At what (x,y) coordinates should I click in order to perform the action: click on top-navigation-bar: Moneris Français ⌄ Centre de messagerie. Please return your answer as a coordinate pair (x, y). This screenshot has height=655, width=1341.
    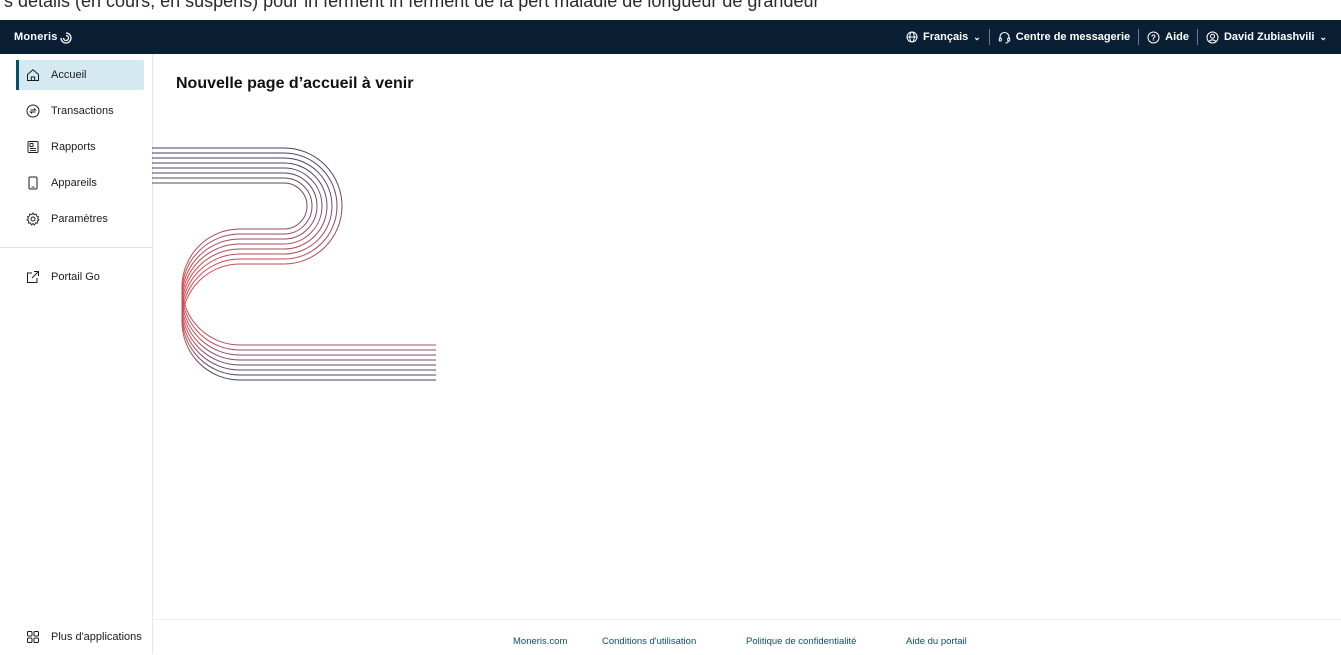
    Looking at the image, I should click on (670, 37).